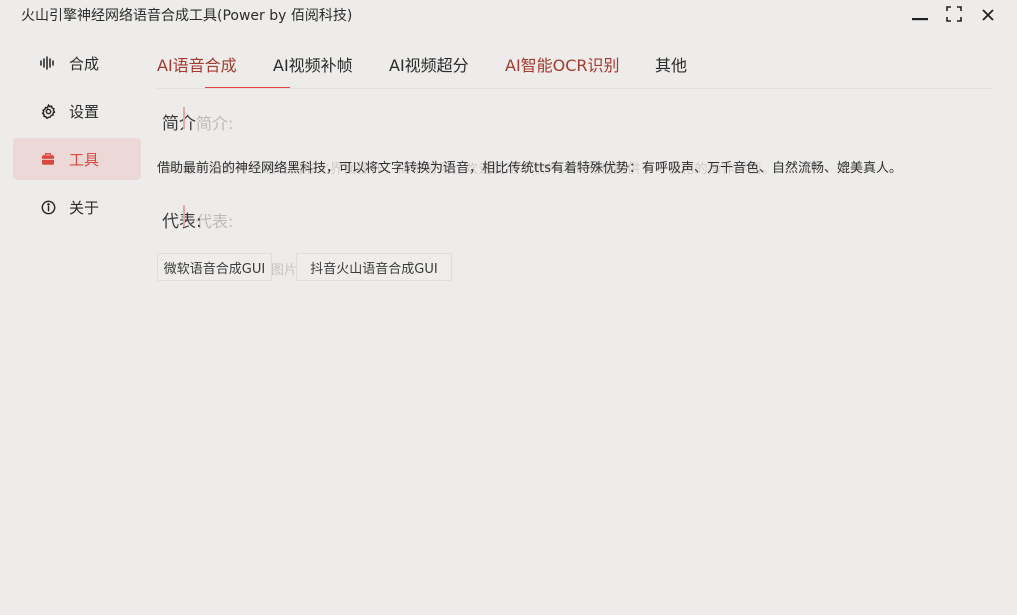 This screenshot has height=615, width=1017. Describe the element at coordinates (84, 160) in the screenshot. I see `sidebar-item-label: 工具` at that location.